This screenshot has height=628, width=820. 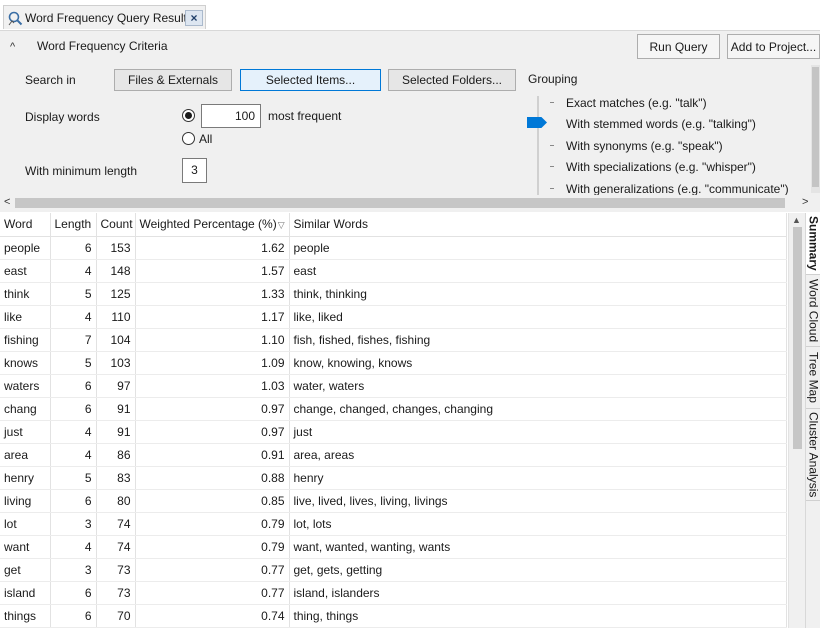 What do you see at coordinates (17, 47) in the screenshot?
I see `collapse-icon: ^` at bounding box center [17, 47].